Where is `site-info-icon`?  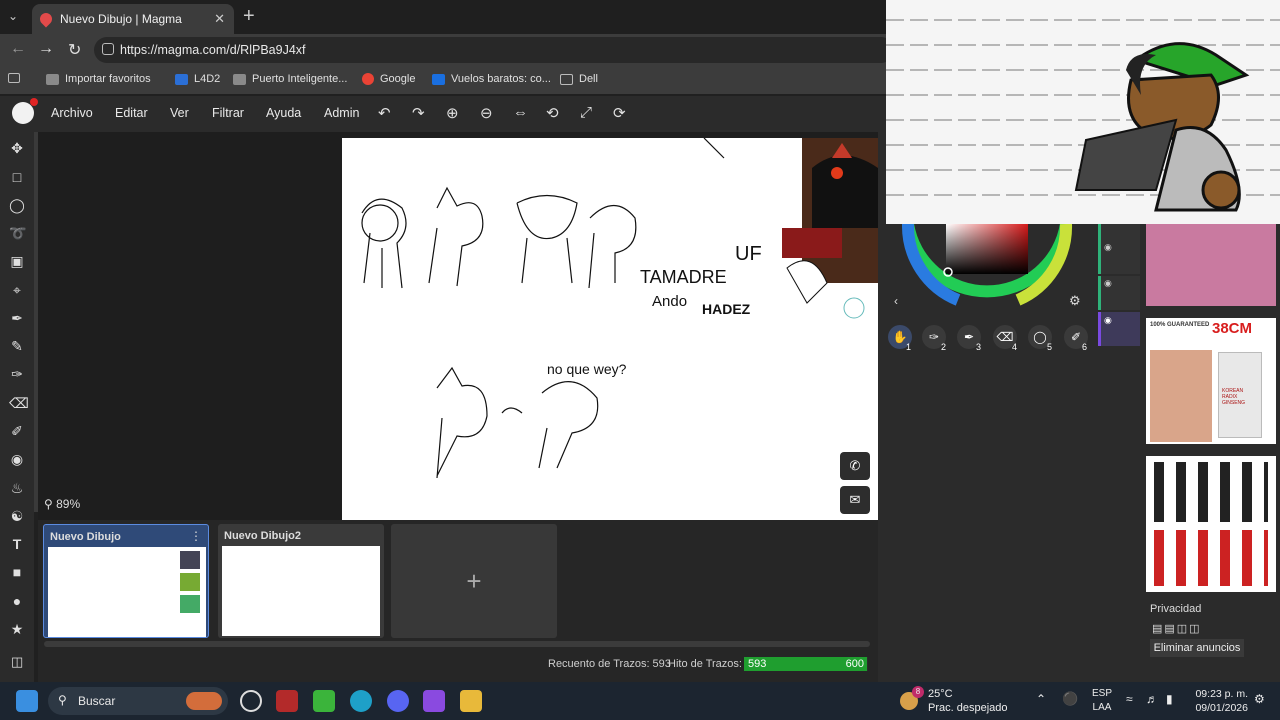
site-info-icon is located at coordinates (108, 49).